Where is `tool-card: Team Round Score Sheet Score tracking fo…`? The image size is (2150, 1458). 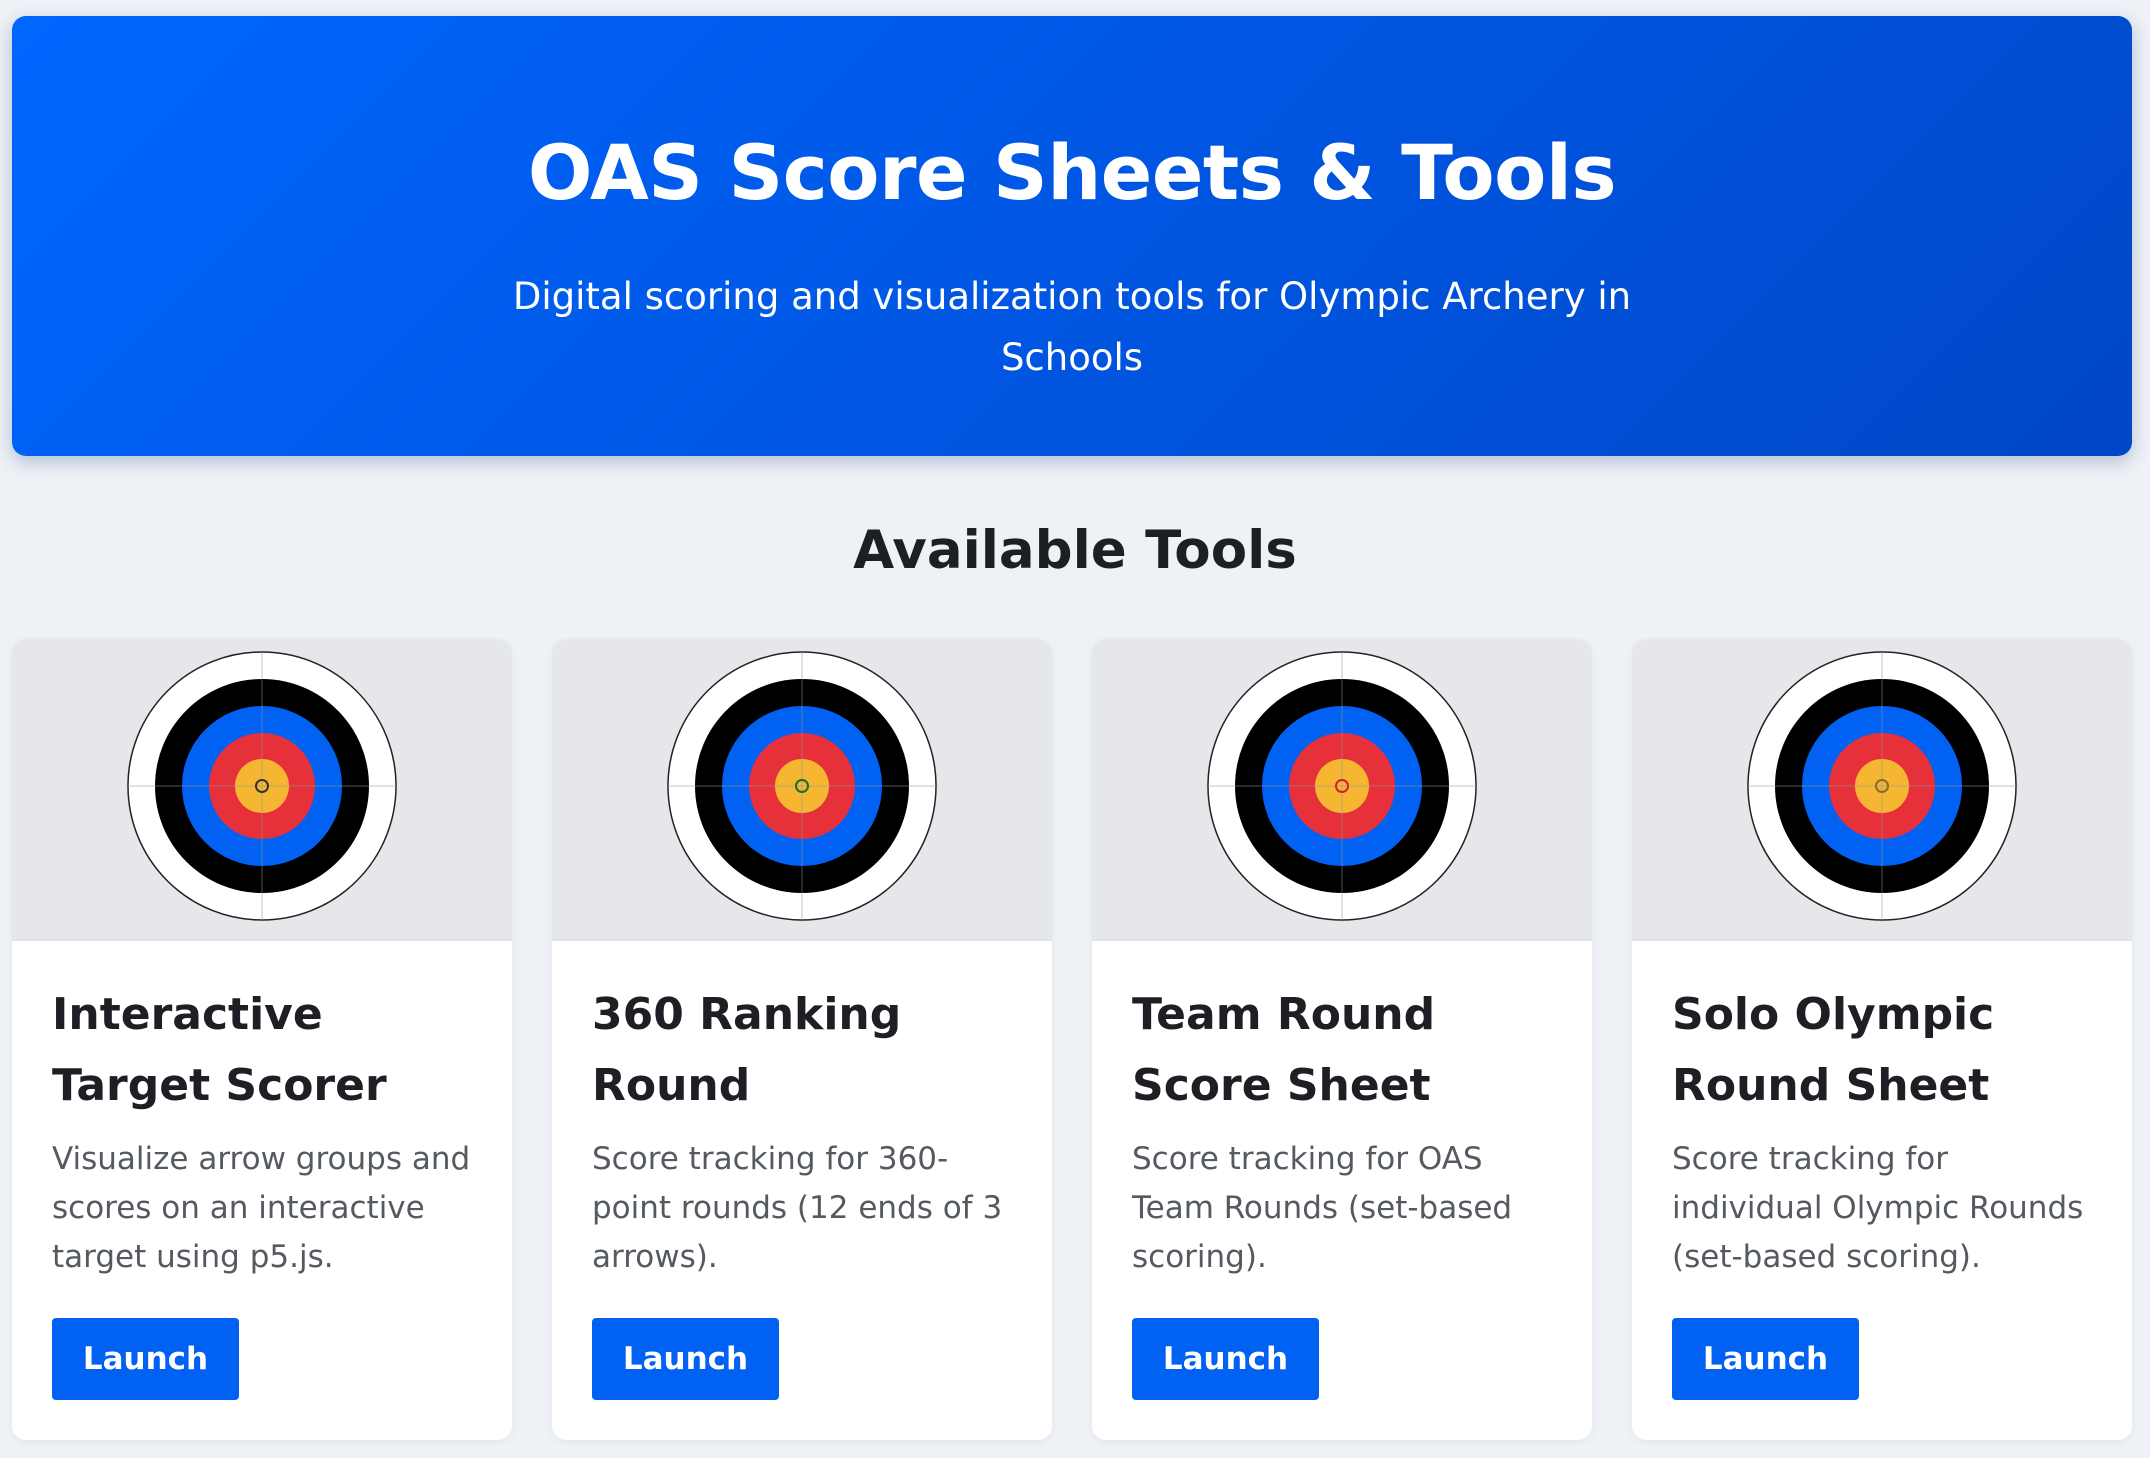 tool-card: Team Round Score Sheet Score tracking fo… is located at coordinates (1342, 1039).